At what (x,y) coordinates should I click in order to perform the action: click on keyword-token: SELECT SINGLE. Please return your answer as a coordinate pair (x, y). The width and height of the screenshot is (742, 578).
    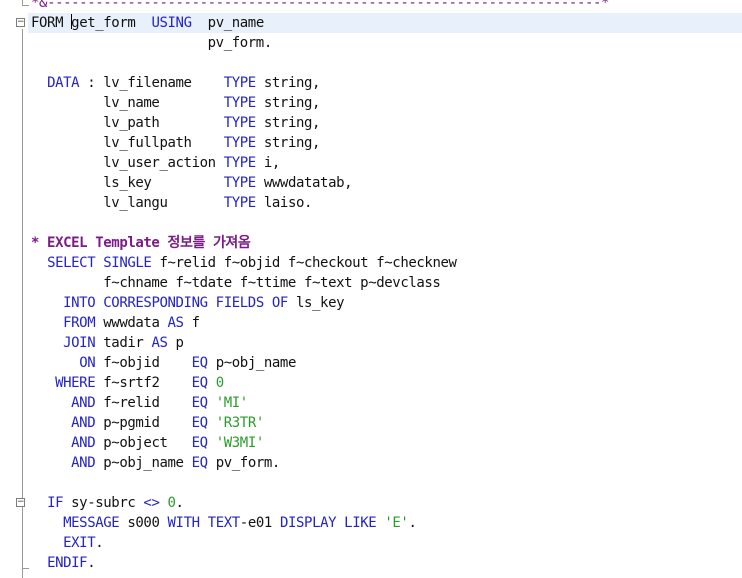
    Looking at the image, I should click on (99, 263).